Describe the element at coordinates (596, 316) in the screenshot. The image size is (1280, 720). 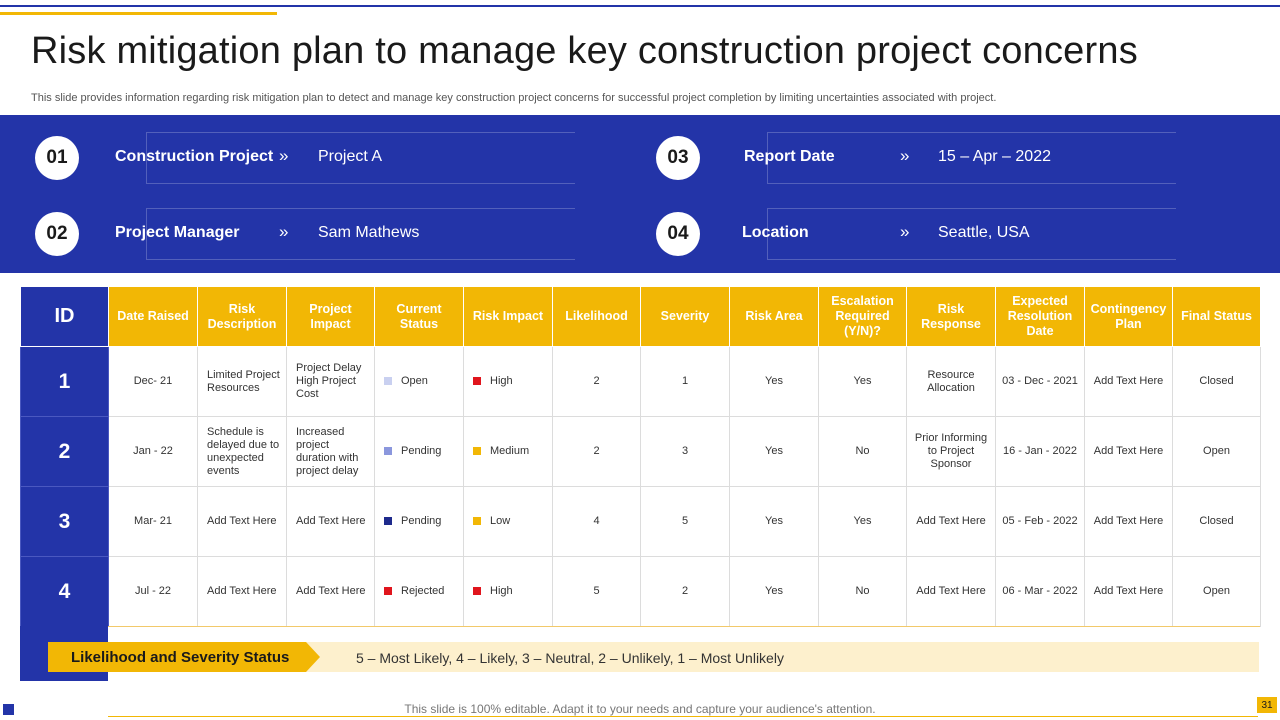
I see `column-header-likelihood: Likelihood` at that location.